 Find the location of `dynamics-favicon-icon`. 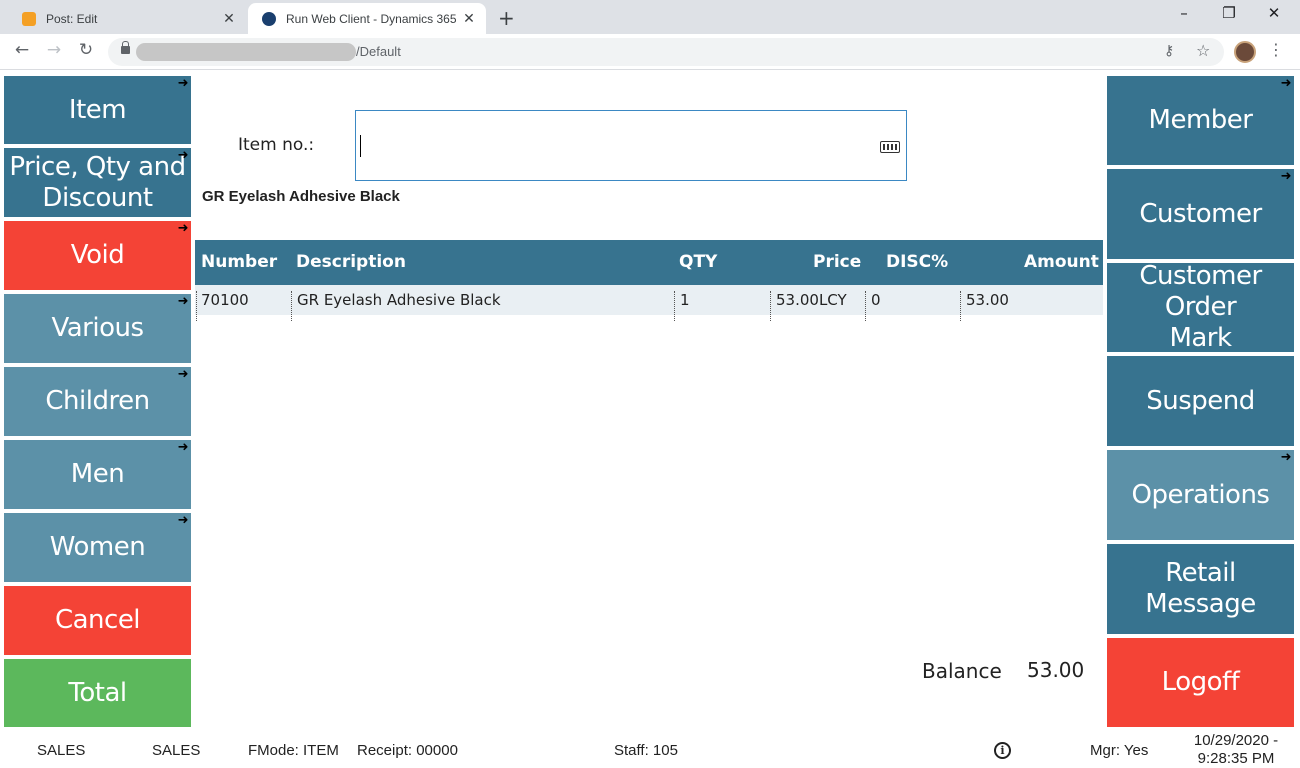

dynamics-favicon-icon is located at coordinates (269, 18).